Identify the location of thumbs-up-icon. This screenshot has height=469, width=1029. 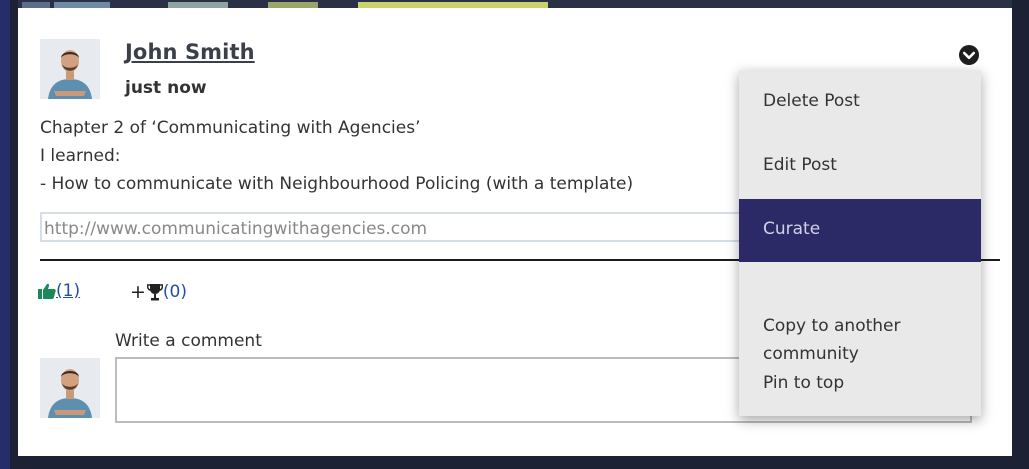
(47, 291).